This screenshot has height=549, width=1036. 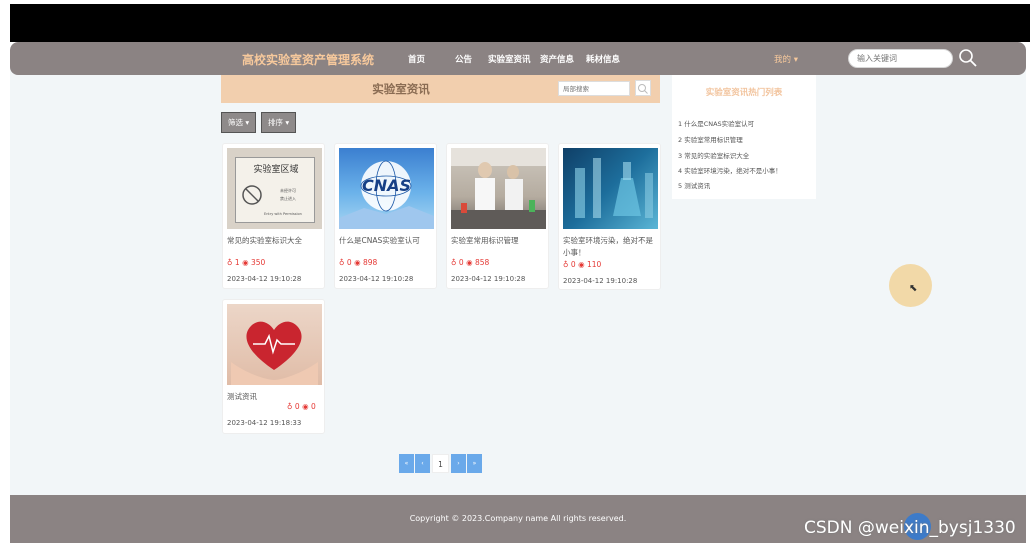 I want to click on hot-list-title: 实验室资讯热门列表, so click(x=744, y=93).